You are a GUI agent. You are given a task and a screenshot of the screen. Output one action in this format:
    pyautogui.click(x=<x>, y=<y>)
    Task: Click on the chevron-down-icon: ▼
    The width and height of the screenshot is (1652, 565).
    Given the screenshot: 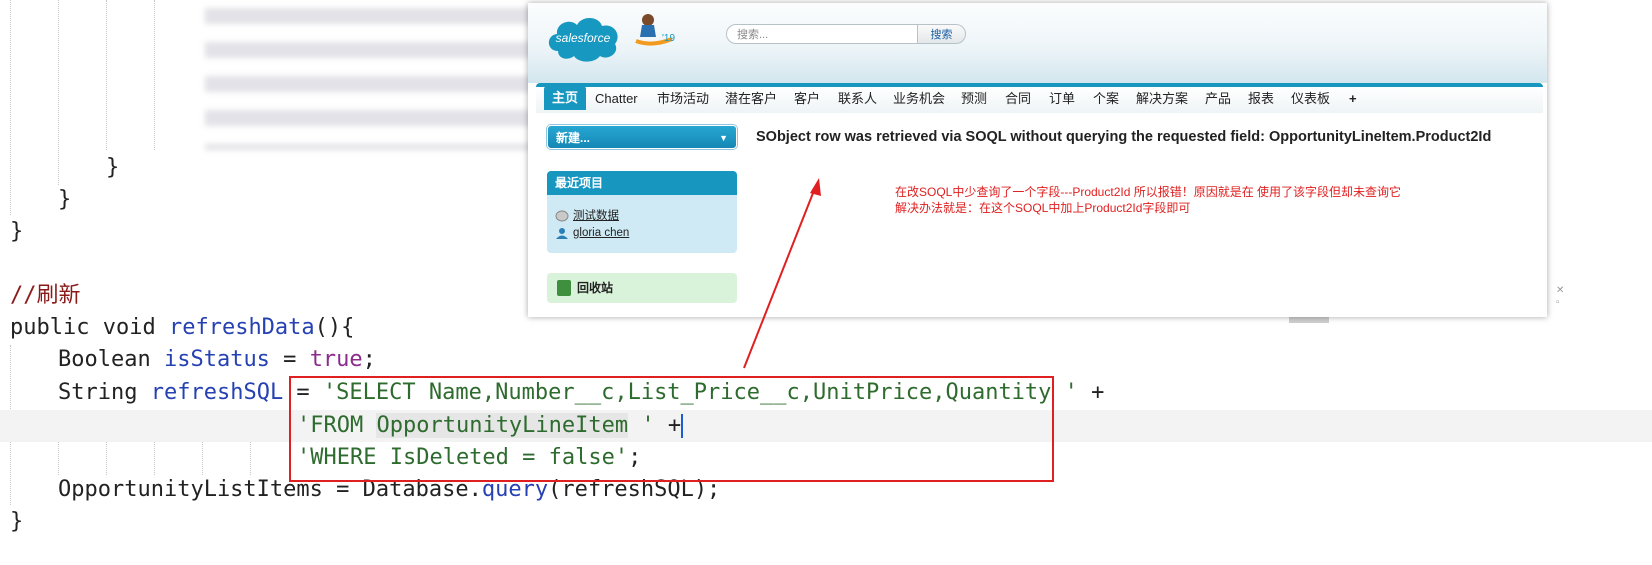 What is the action you would take?
    pyautogui.click(x=723, y=138)
    